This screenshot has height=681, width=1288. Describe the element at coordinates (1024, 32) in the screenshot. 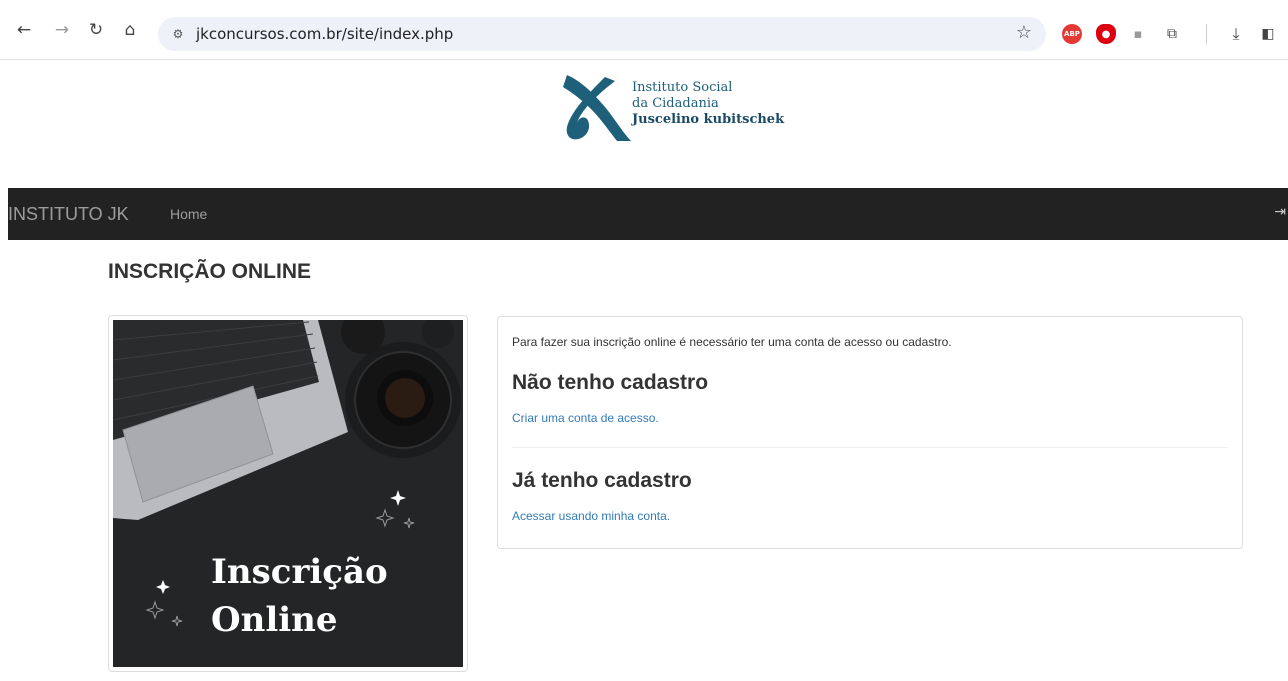

I see `bookmark-star-icon: ☆` at that location.